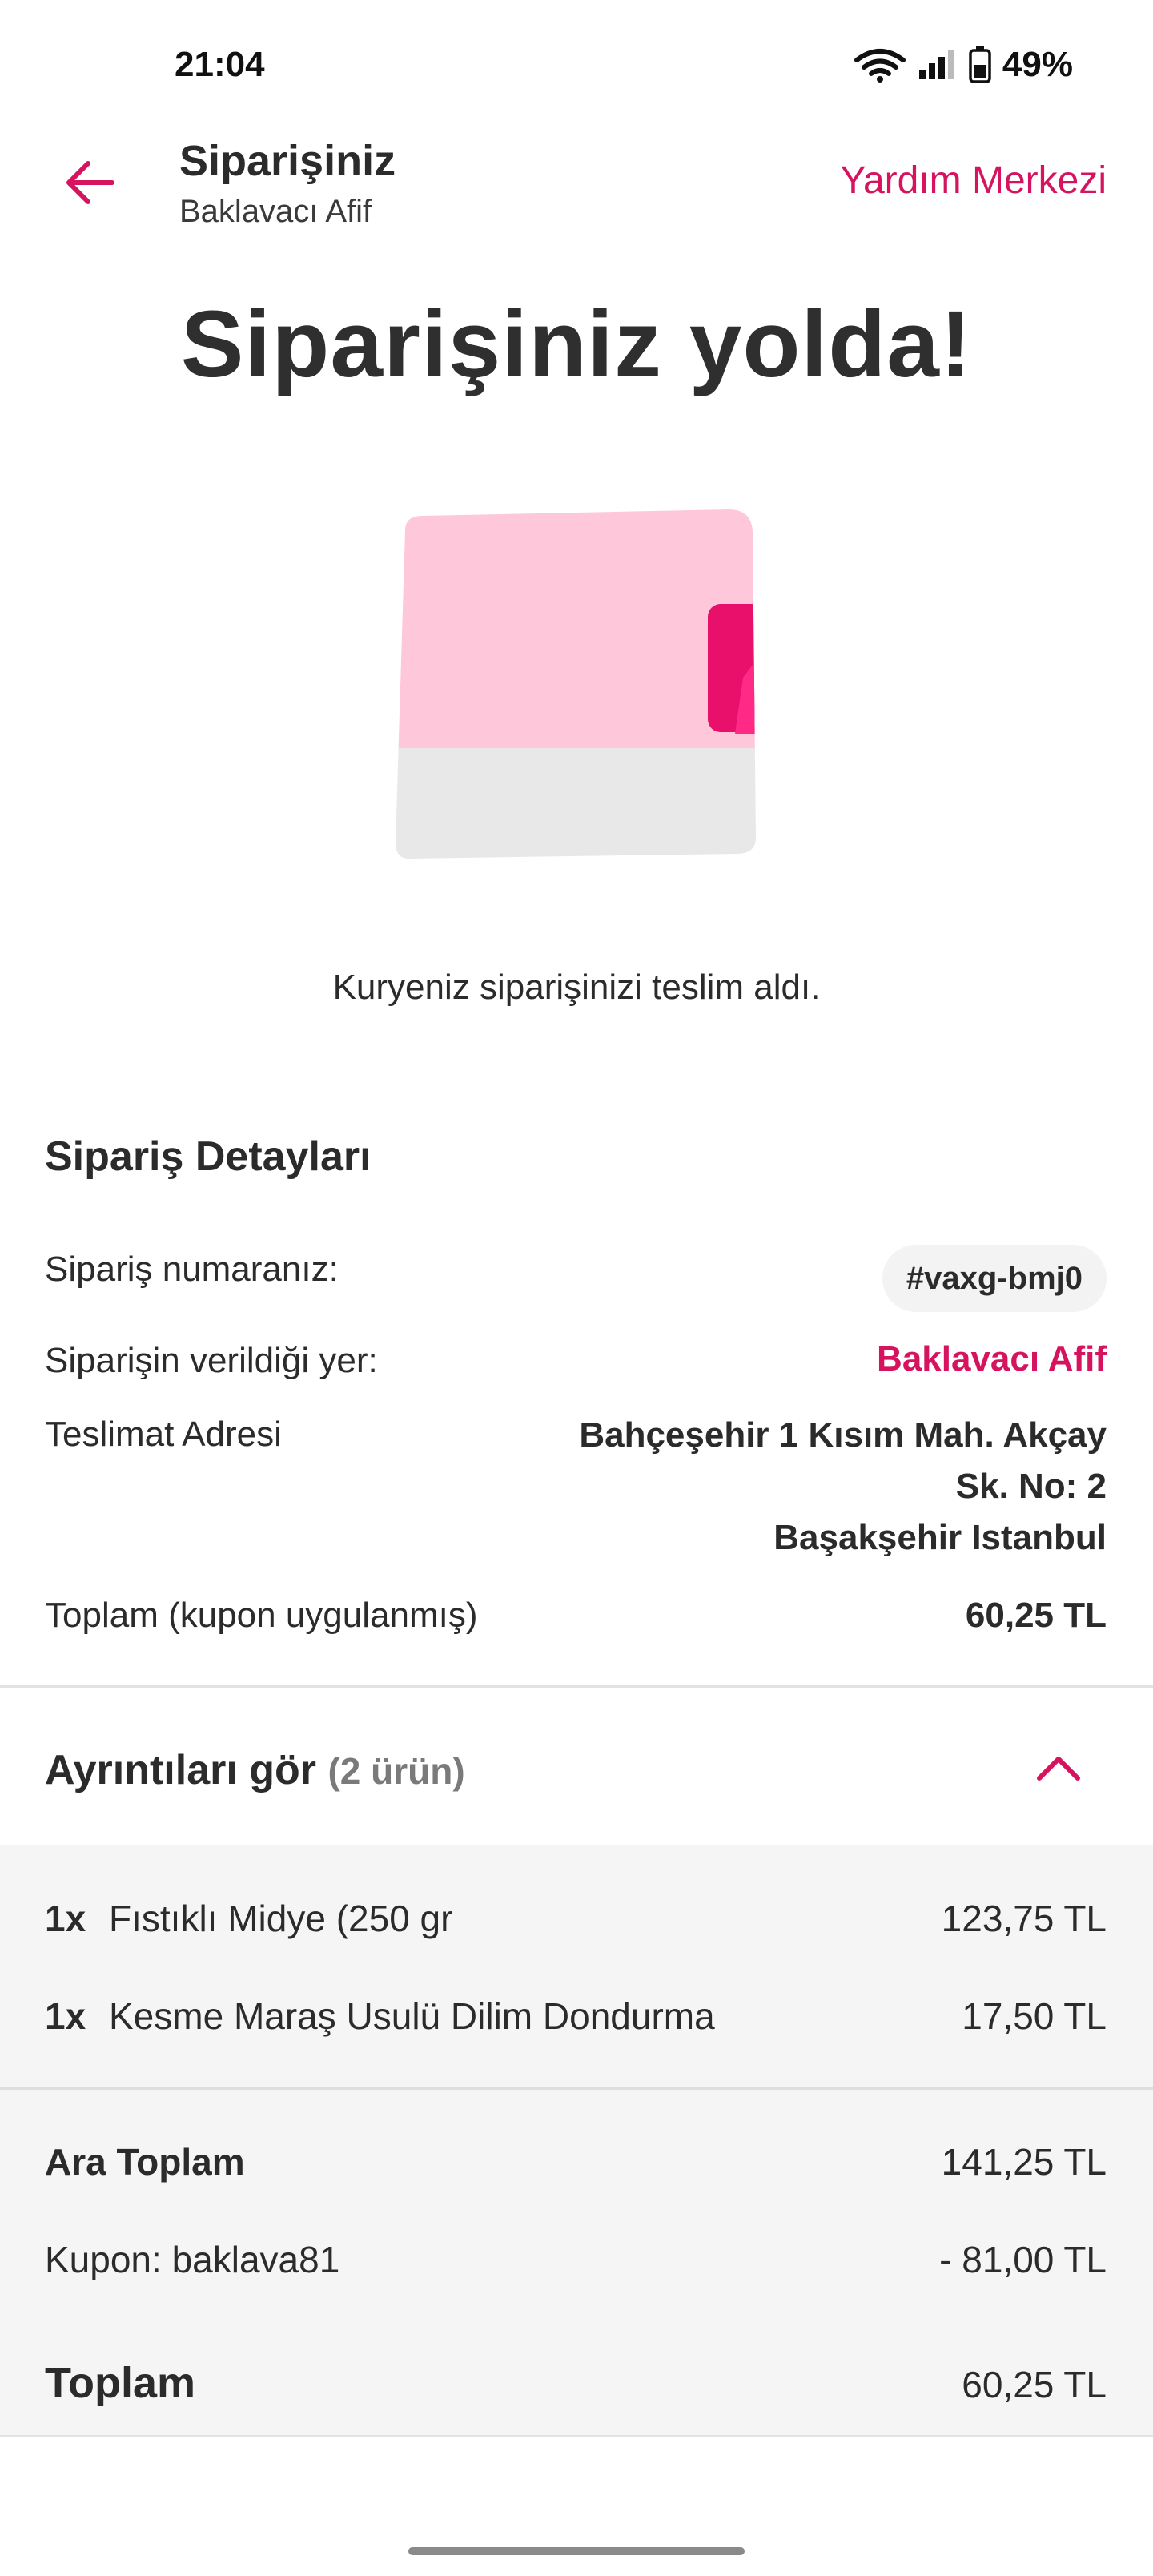  What do you see at coordinates (1024, 1918) in the screenshot?
I see `item-price: 123,75 TL` at bounding box center [1024, 1918].